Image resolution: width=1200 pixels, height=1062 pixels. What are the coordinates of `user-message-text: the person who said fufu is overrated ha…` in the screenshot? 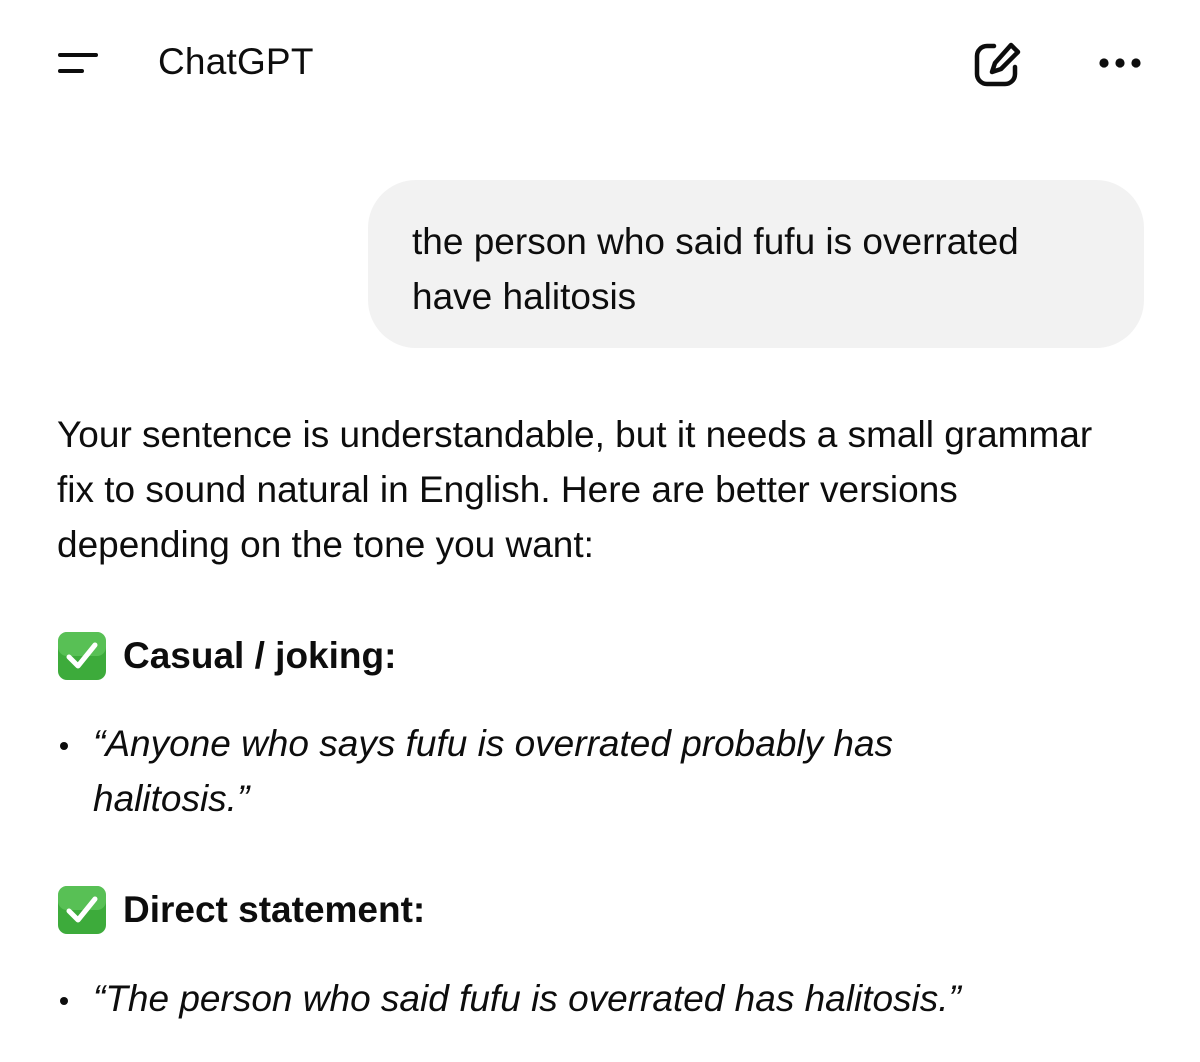 It's located at (715, 269).